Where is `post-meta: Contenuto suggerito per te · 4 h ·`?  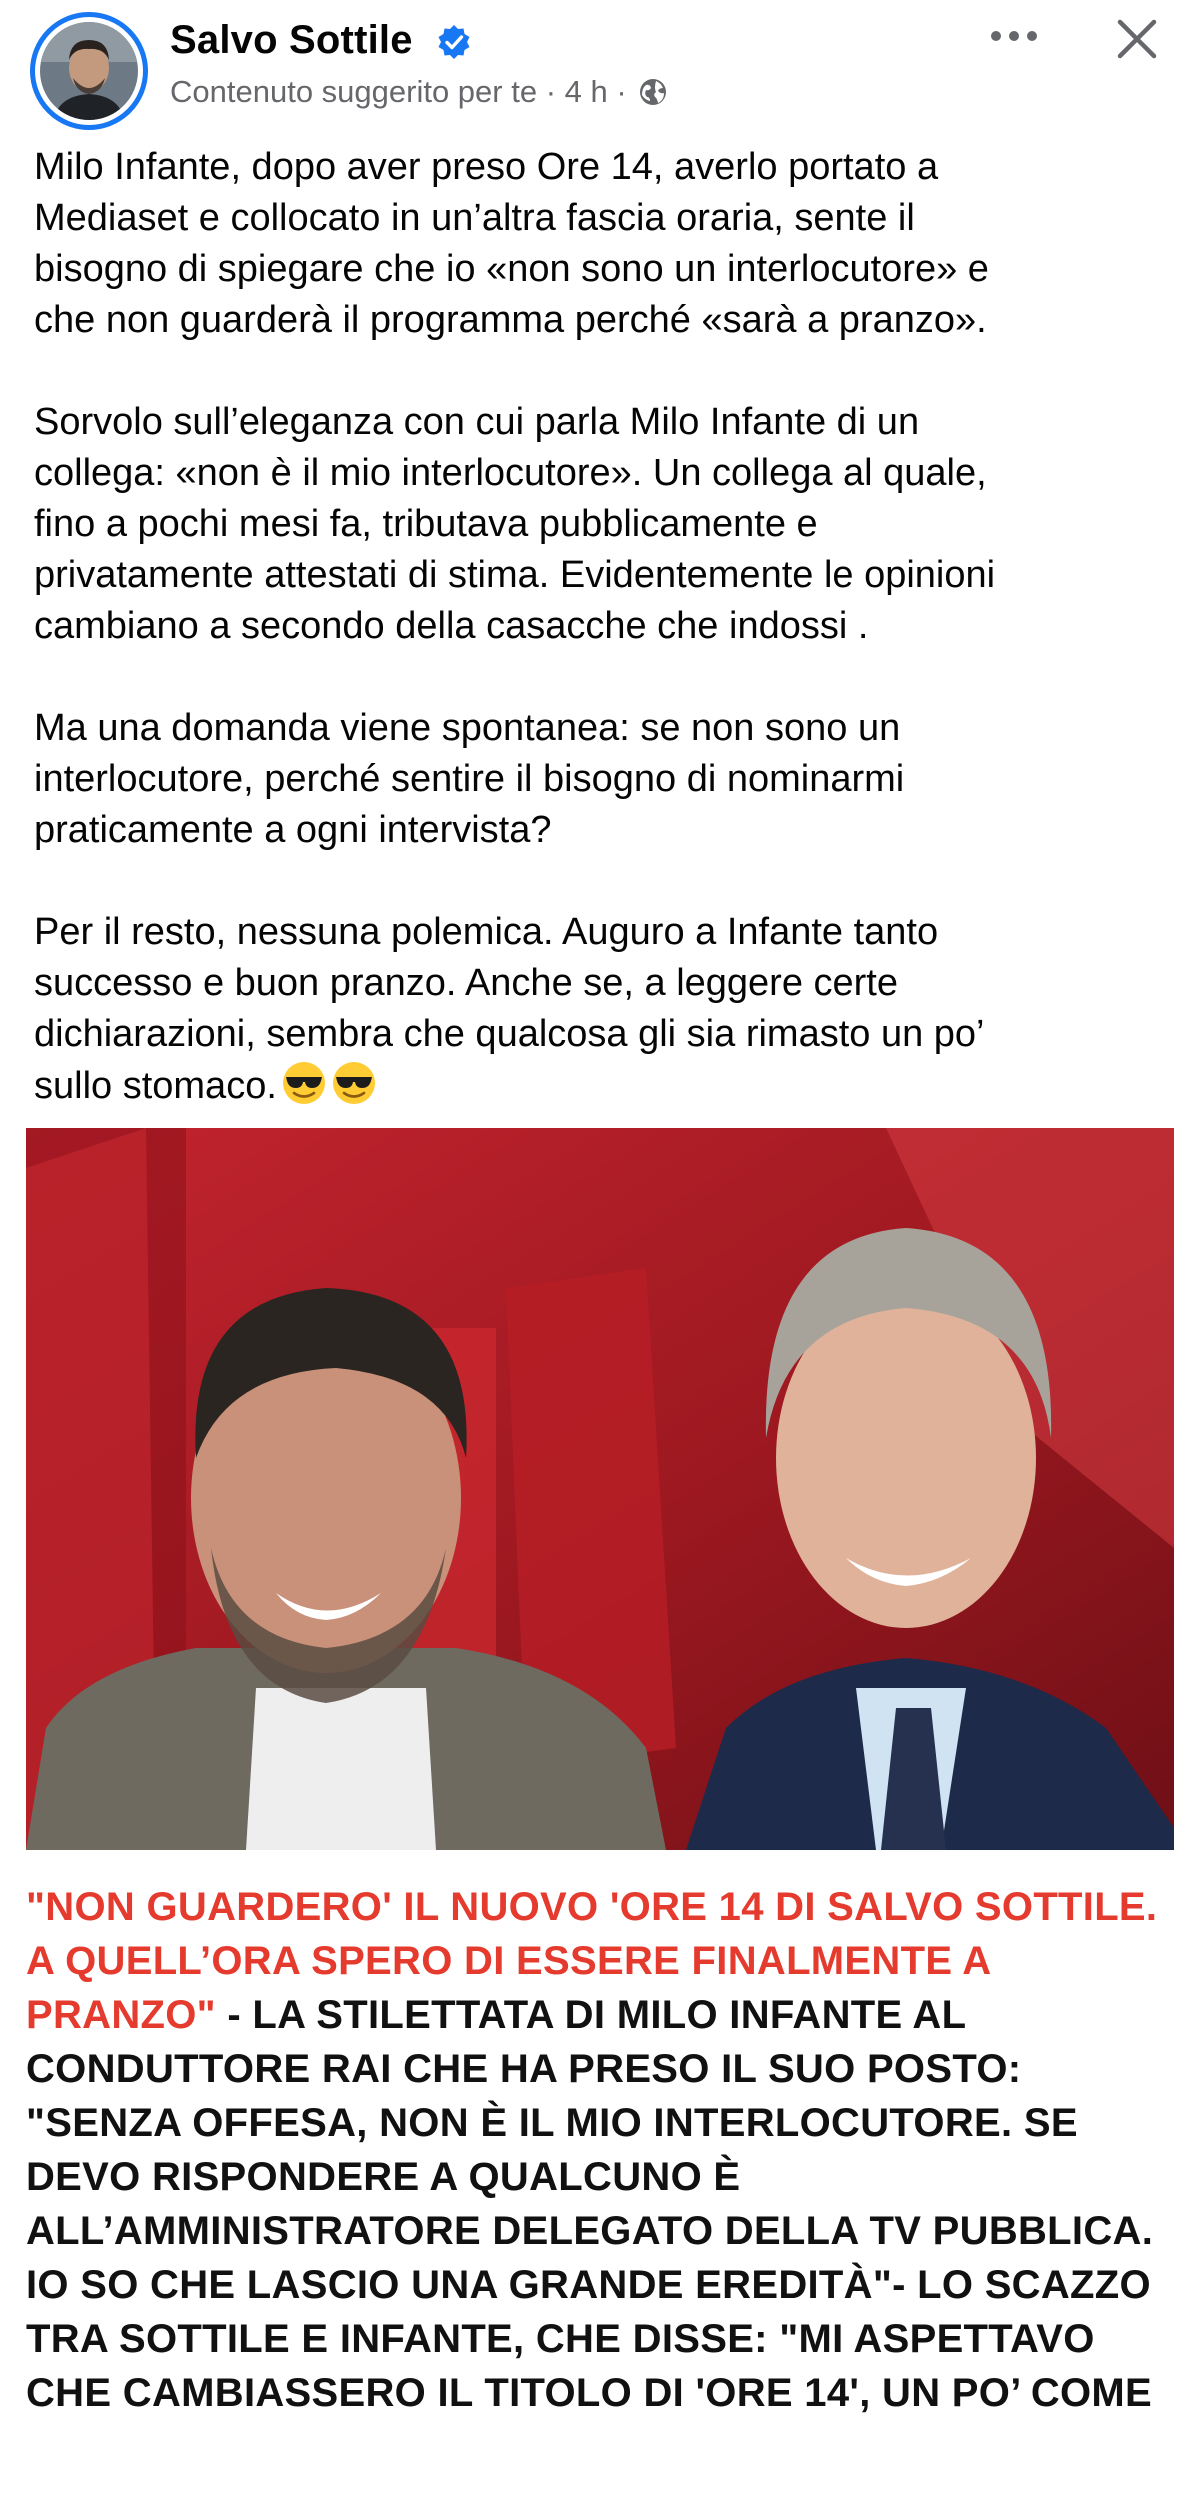 post-meta: Contenuto suggerito per te · 4 h · is located at coordinates (419, 92).